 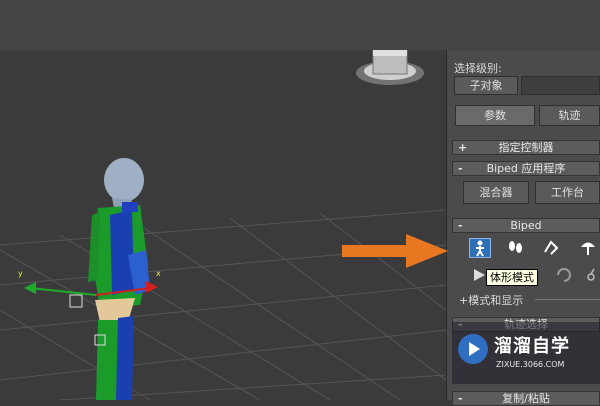 I want to click on svg-text: x, so click(x=158, y=273).